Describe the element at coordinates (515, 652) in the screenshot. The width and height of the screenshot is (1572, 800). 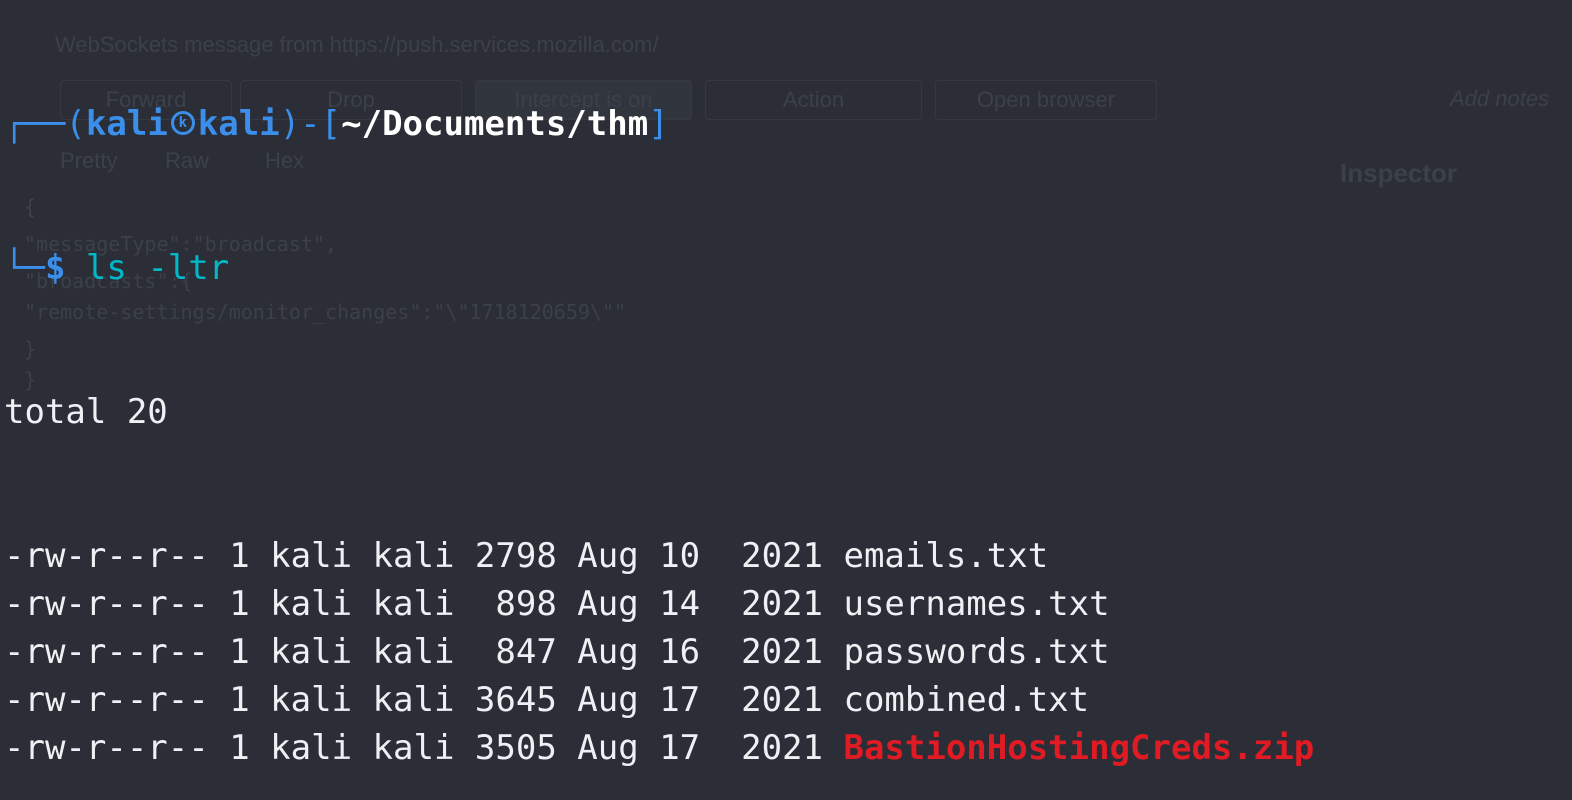
I see `file-size: 847` at that location.